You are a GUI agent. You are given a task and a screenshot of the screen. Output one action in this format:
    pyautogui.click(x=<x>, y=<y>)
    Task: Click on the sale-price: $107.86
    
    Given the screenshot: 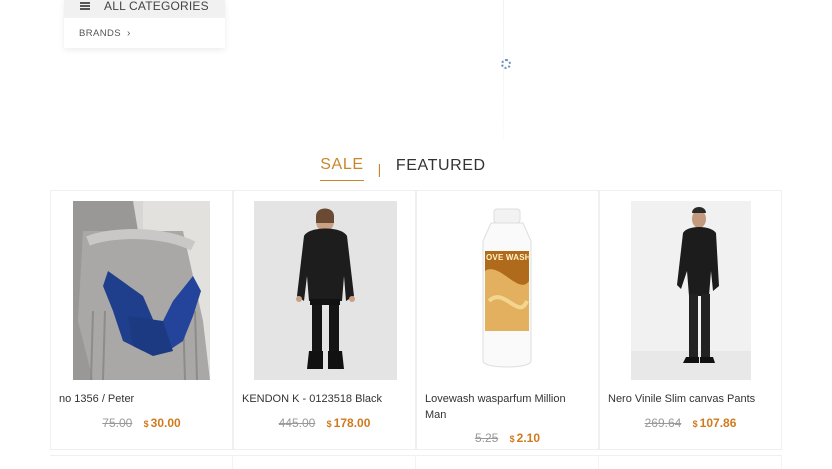 What is the action you would take?
    pyautogui.click(x=714, y=423)
    